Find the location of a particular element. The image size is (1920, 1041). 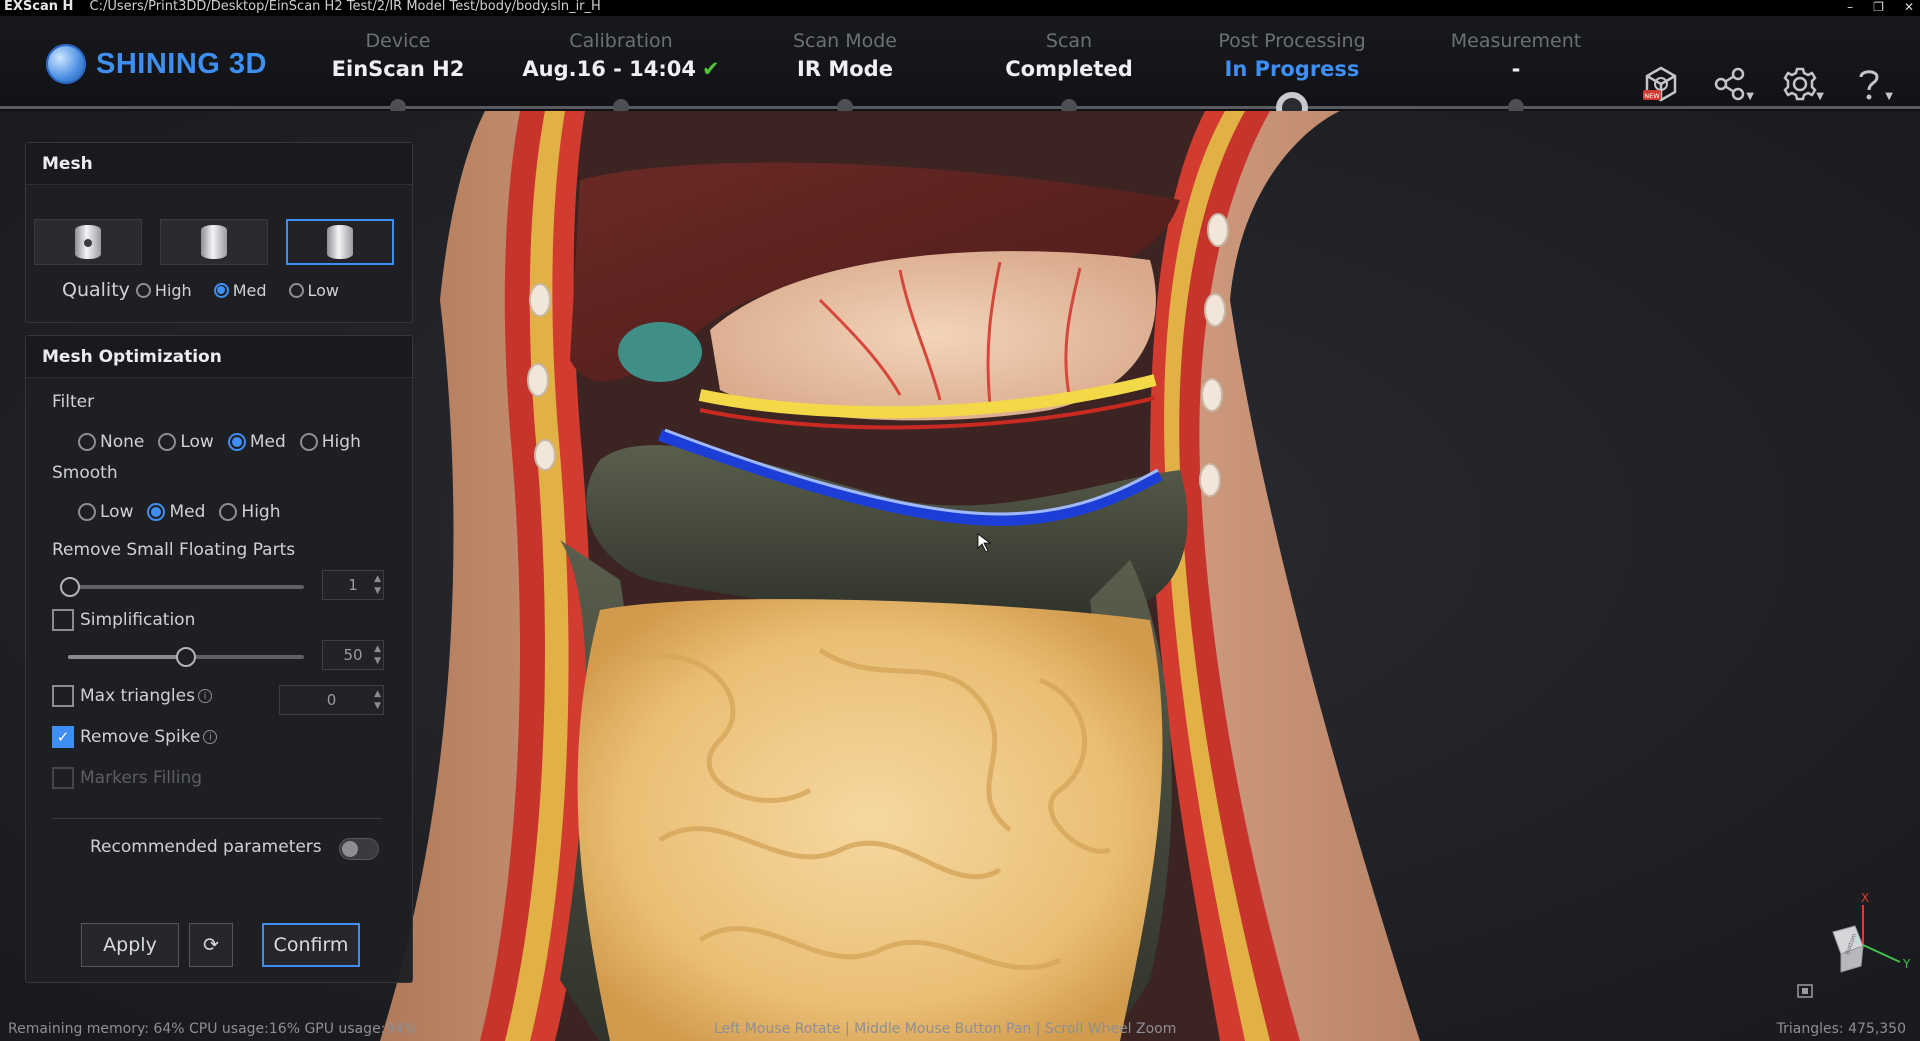

quality-label: Quality is located at coordinates (96, 290).